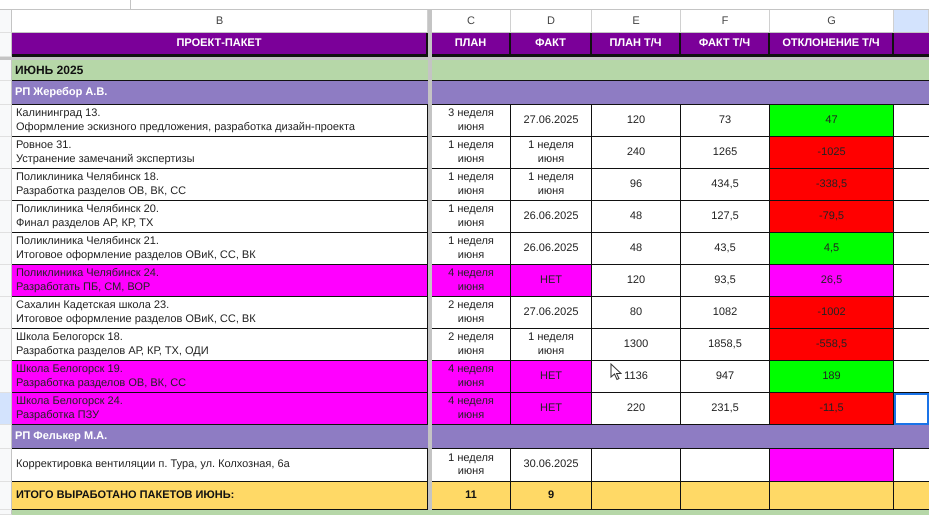 The width and height of the screenshot is (929, 515). What do you see at coordinates (220, 377) in the screenshot?
I see `table-cell: Школа Белогорск 19. Разработка разделов ОВ, ВК, СС` at bounding box center [220, 377].